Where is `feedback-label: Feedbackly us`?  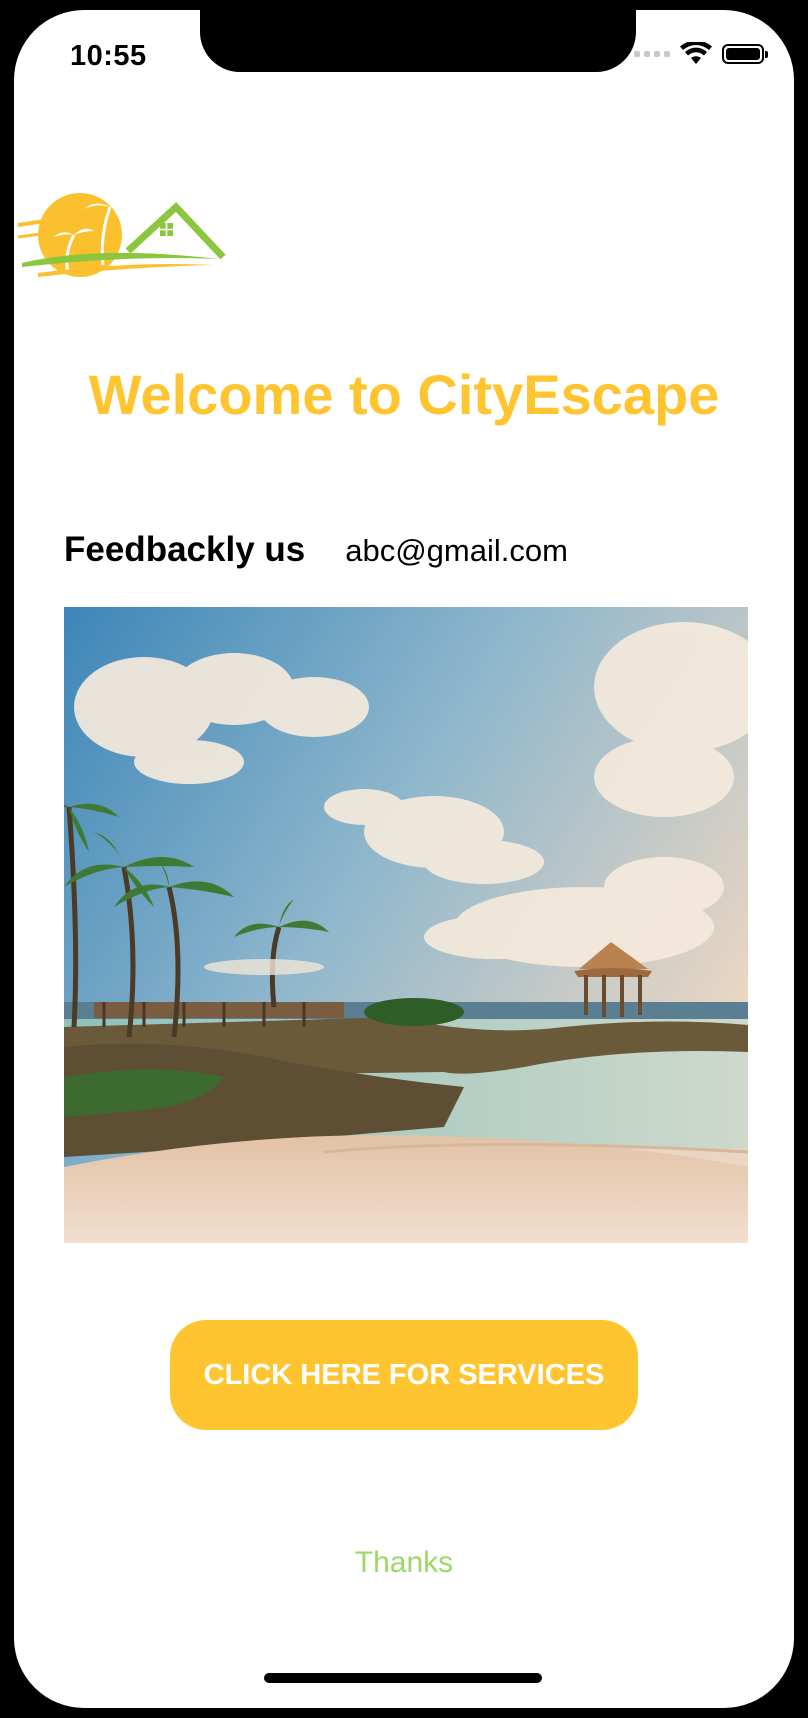 feedback-label: Feedbackly us is located at coordinates (185, 549).